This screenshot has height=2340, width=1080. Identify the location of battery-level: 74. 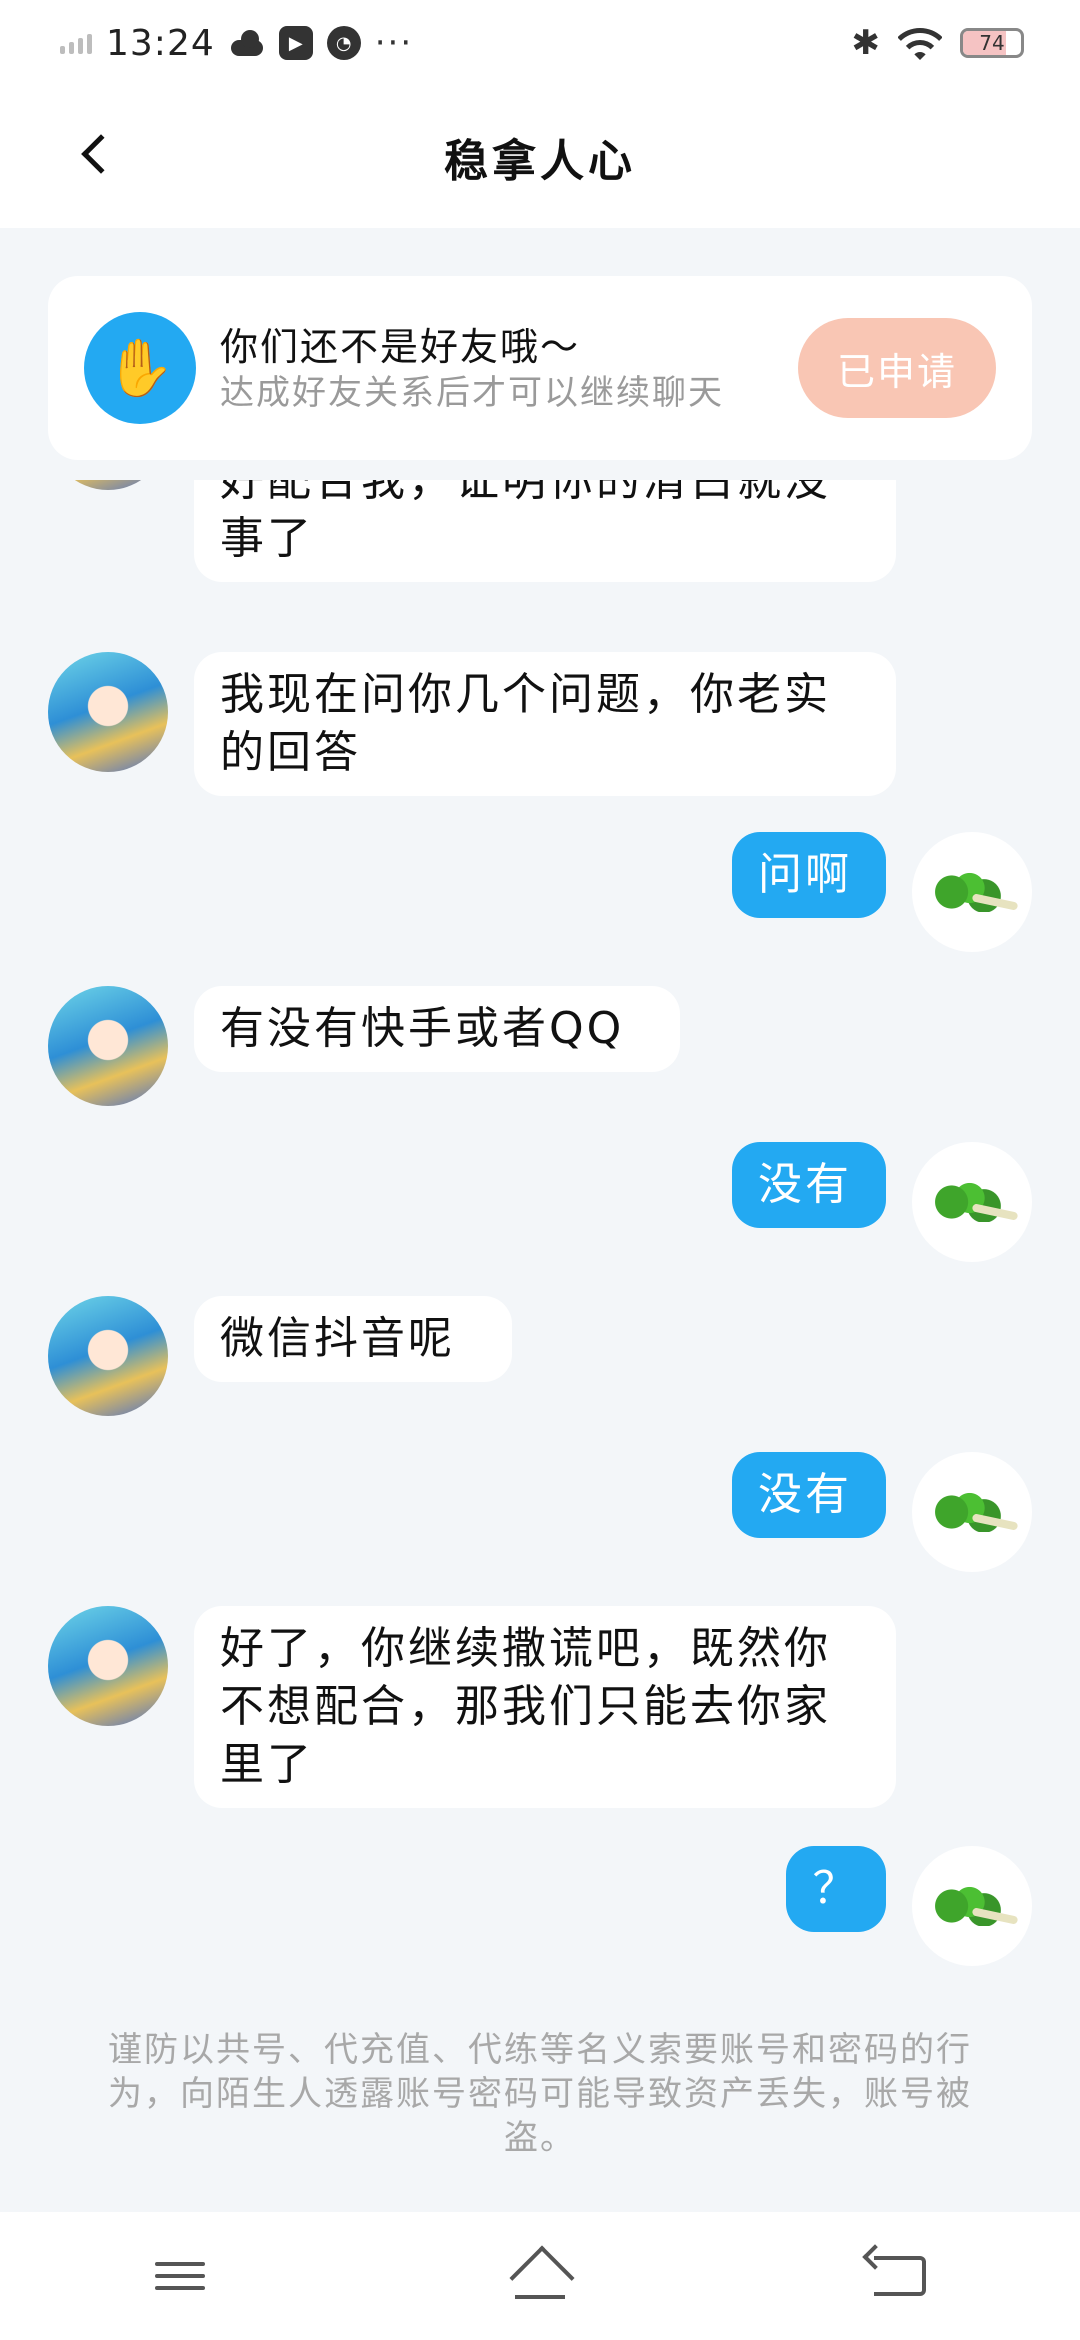
(992, 43).